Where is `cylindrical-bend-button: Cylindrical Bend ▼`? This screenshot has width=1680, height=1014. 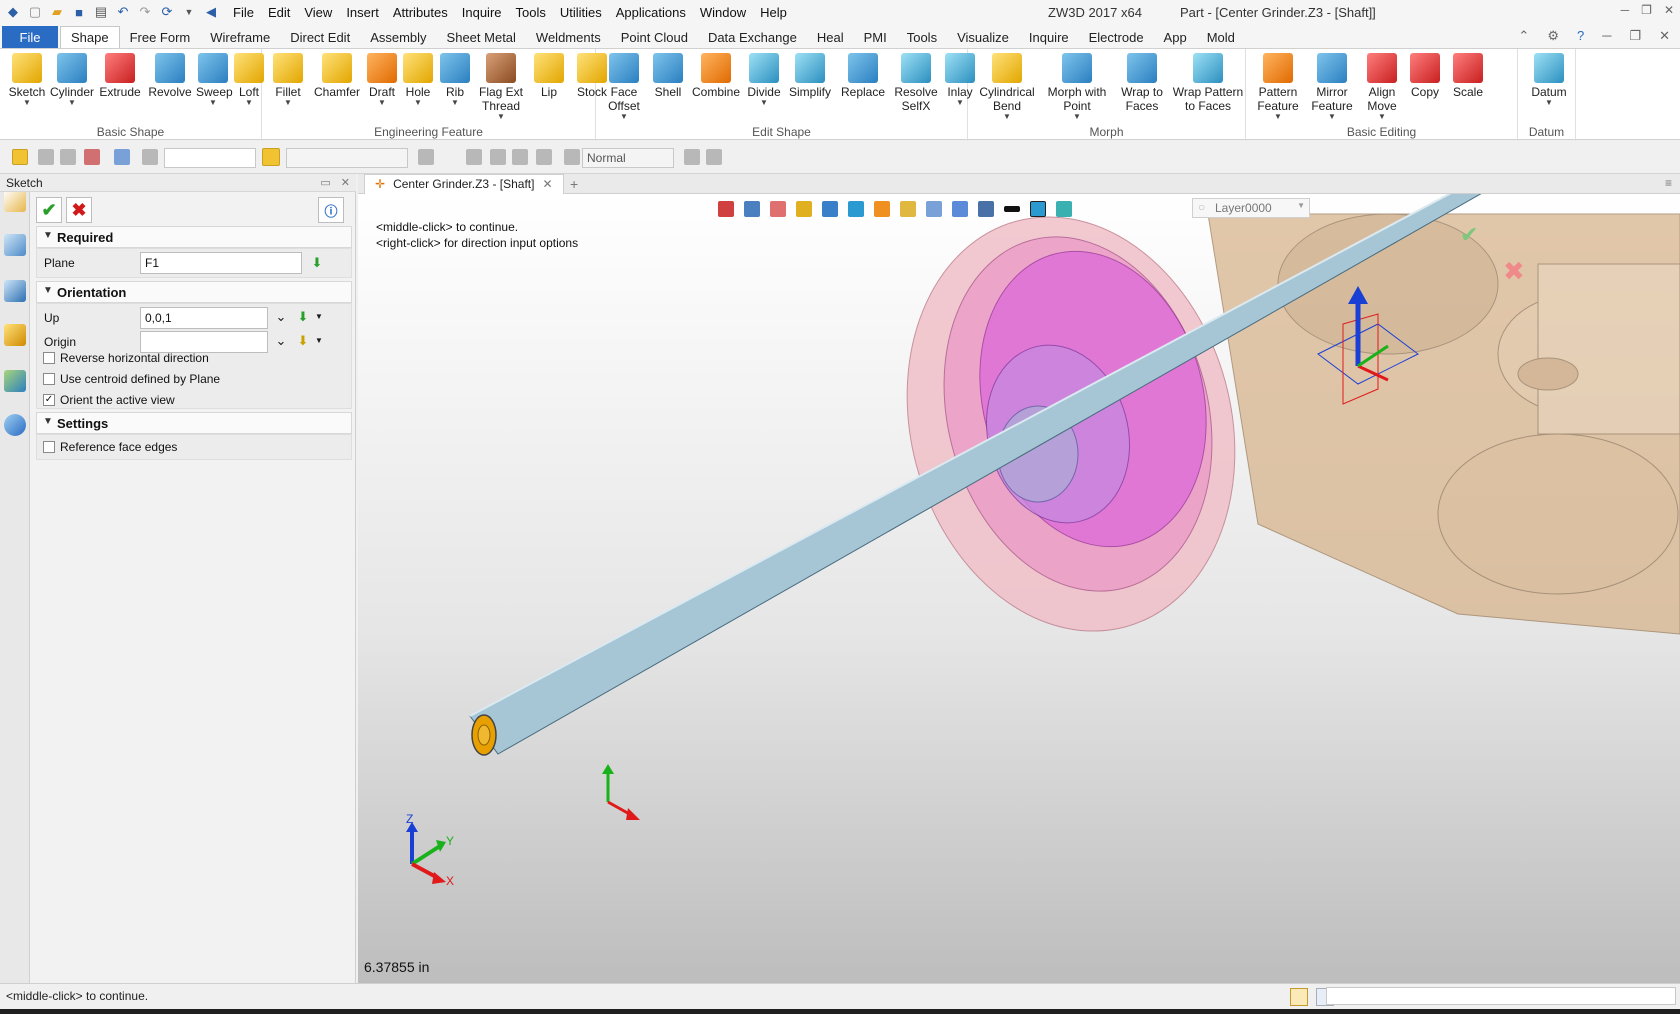
cylindrical-bend-button: Cylindrical Bend ▼ is located at coordinates (1007, 87).